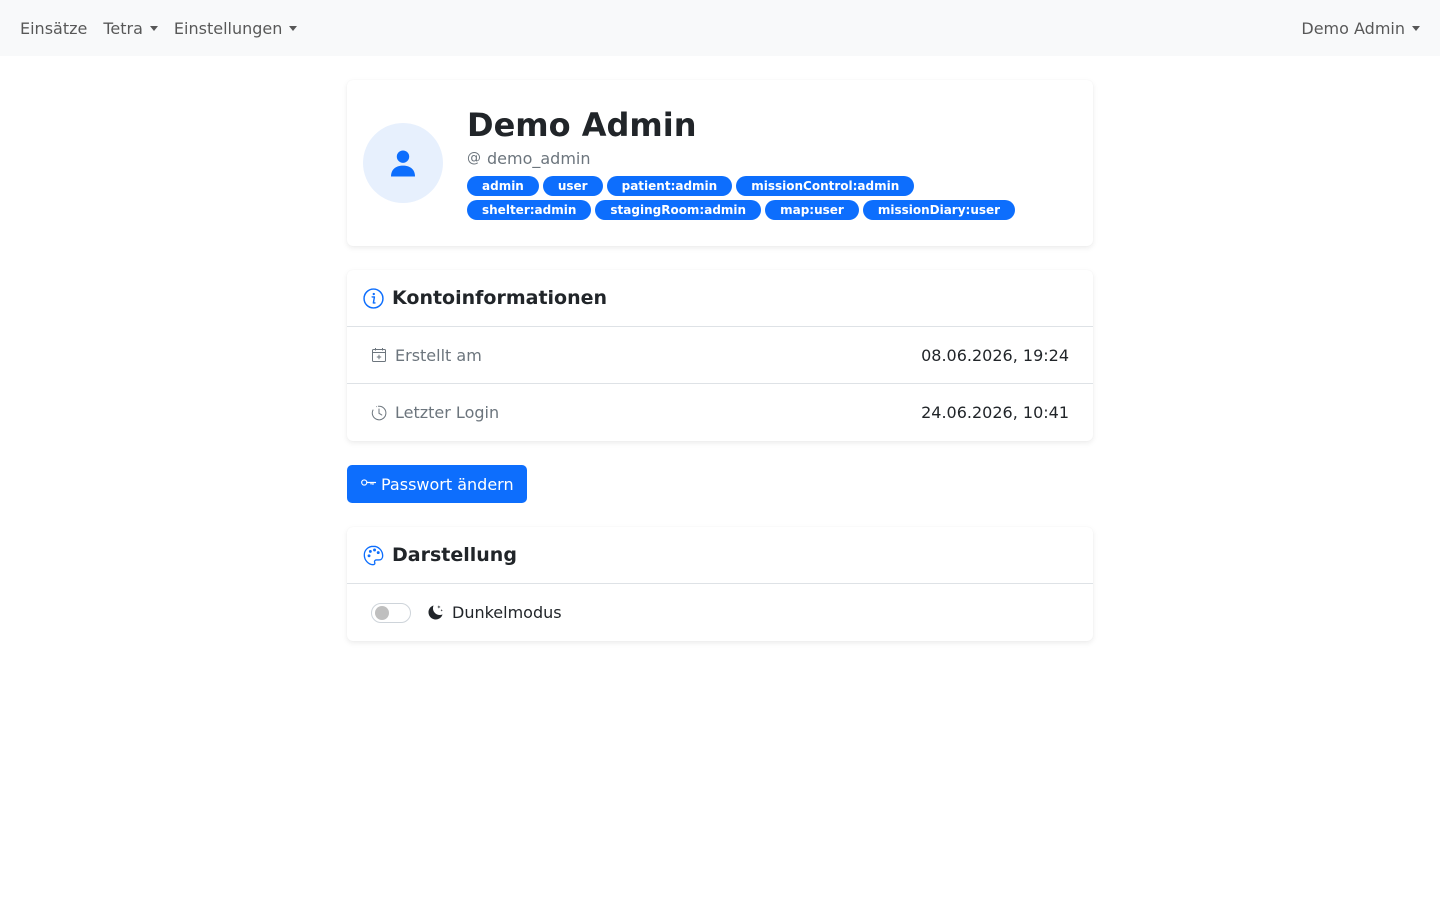  What do you see at coordinates (720, 612) in the screenshot?
I see `dark-mode-row: Dunkelmodus` at bounding box center [720, 612].